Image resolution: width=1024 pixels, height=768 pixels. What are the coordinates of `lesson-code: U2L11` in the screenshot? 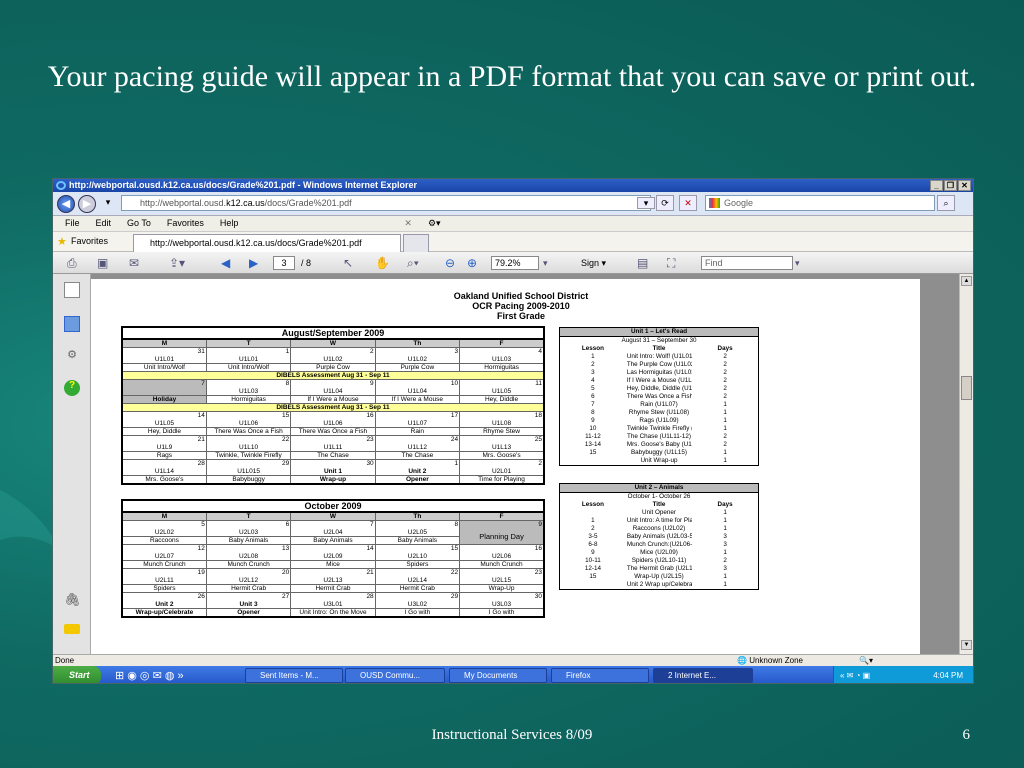 It's located at (164, 580).